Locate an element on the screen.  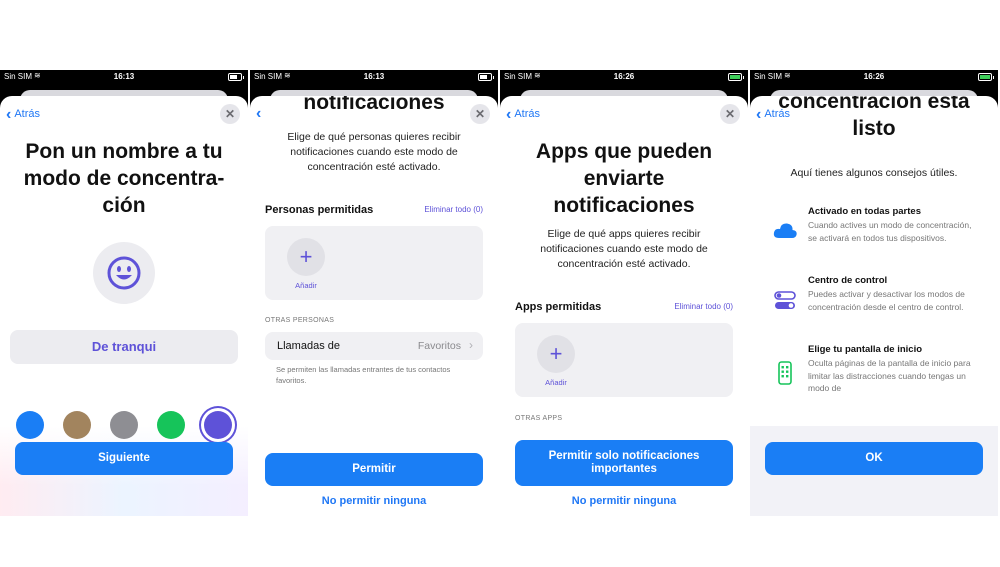
tip-title: Elige tu pantalla de inicio is located at coordinates (865, 349).